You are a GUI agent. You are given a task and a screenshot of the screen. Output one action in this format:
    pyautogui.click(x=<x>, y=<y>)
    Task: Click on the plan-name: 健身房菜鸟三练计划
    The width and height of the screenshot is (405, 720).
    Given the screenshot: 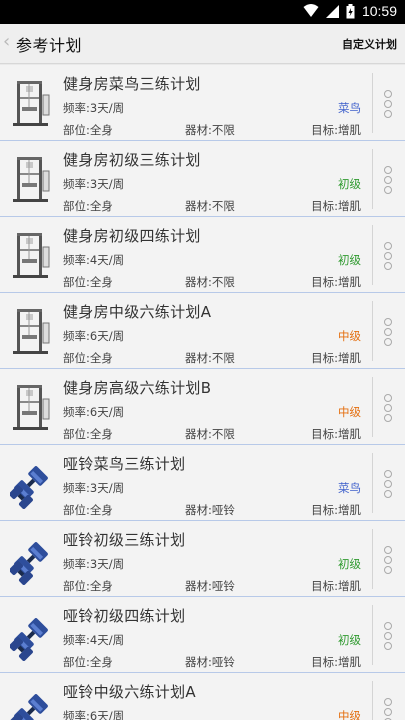 What is the action you would take?
    pyautogui.click(x=132, y=84)
    